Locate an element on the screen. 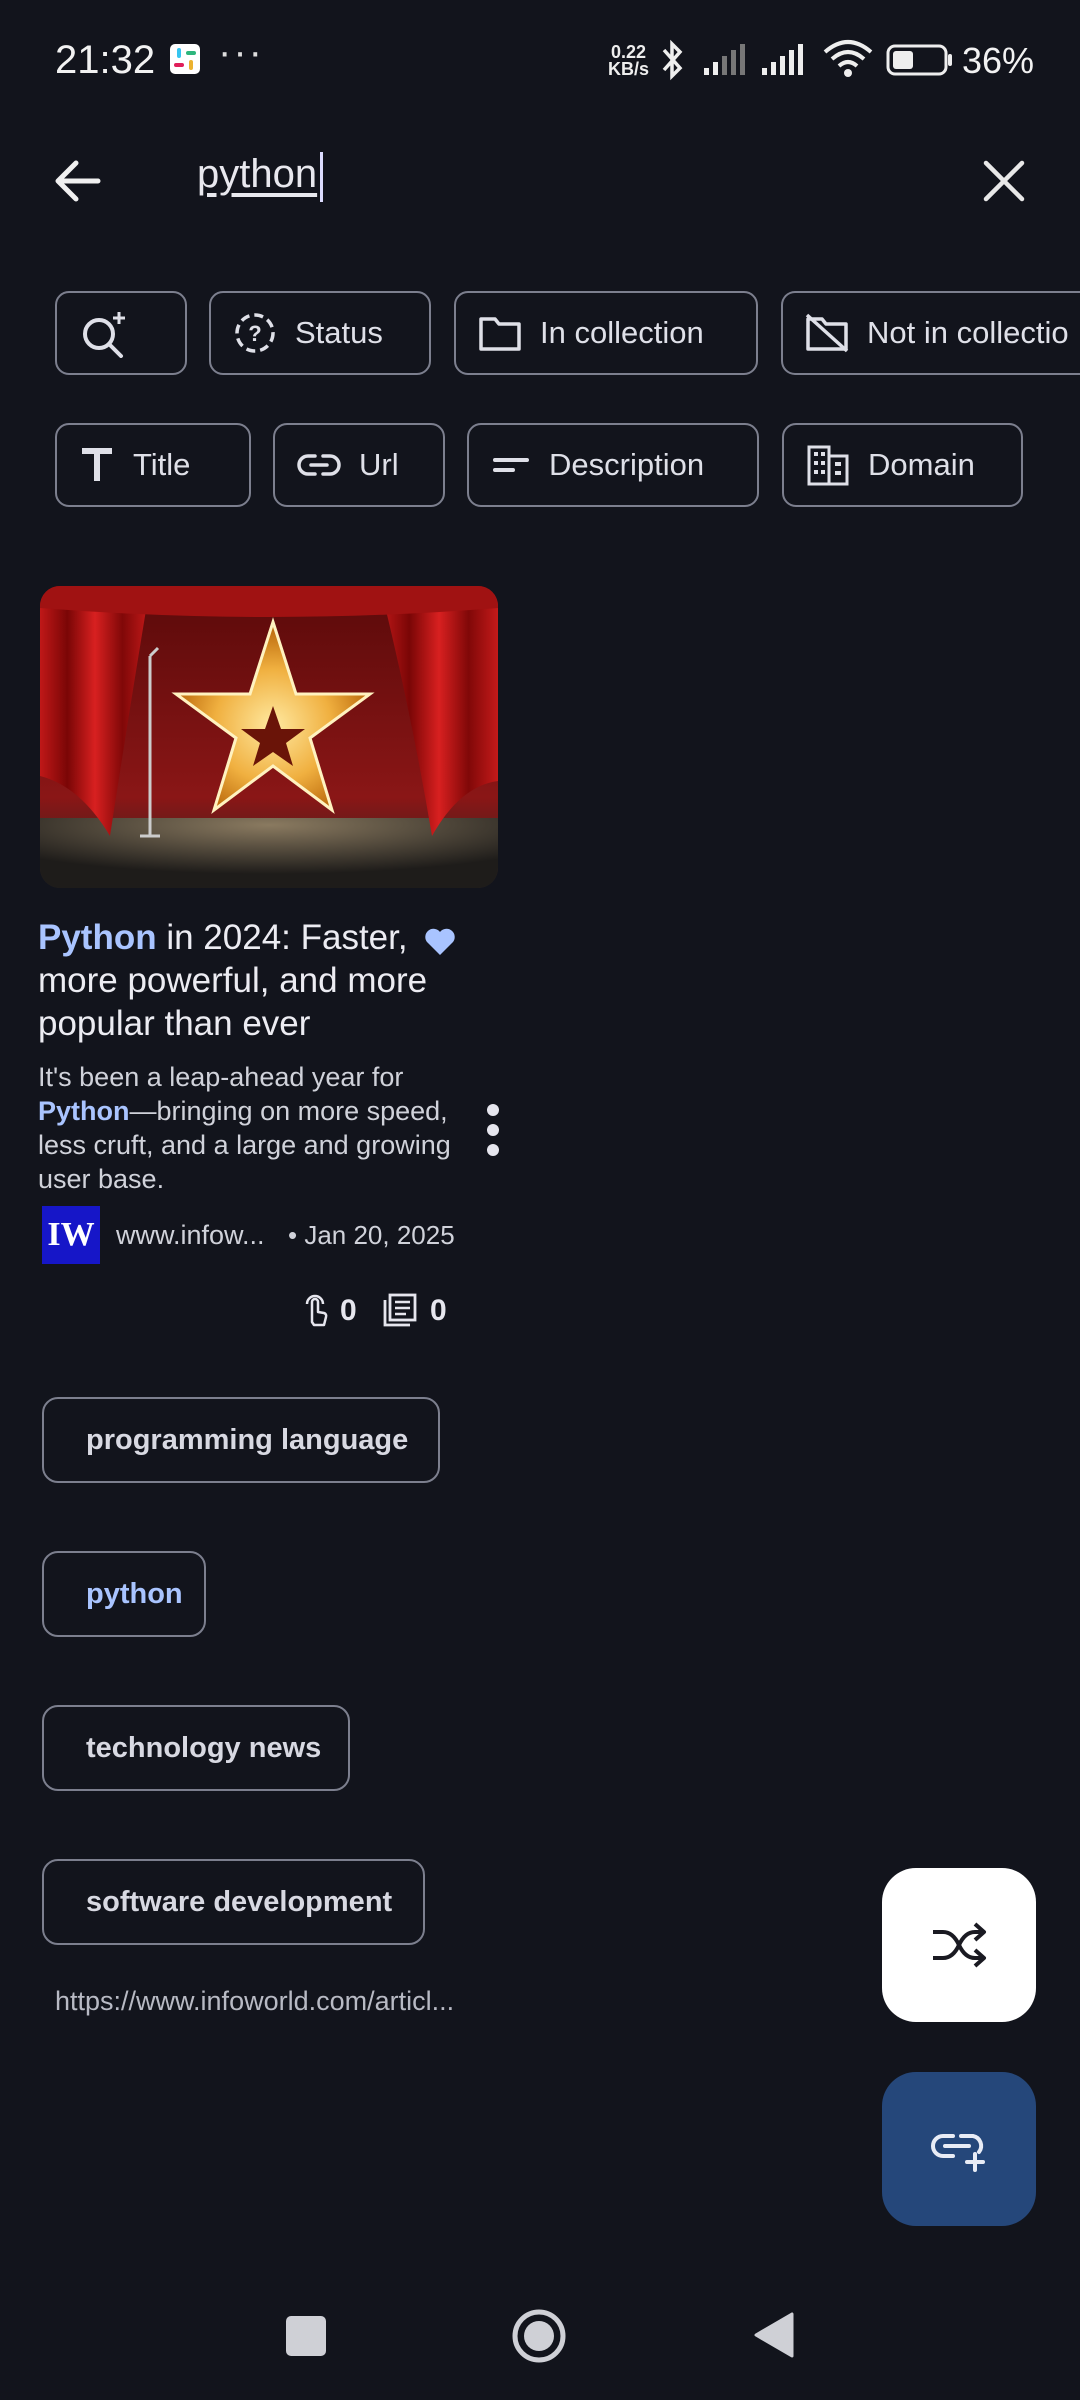 Image resolution: width=1080 pixels, height=2400 pixels. home-button is located at coordinates (539, 2336).